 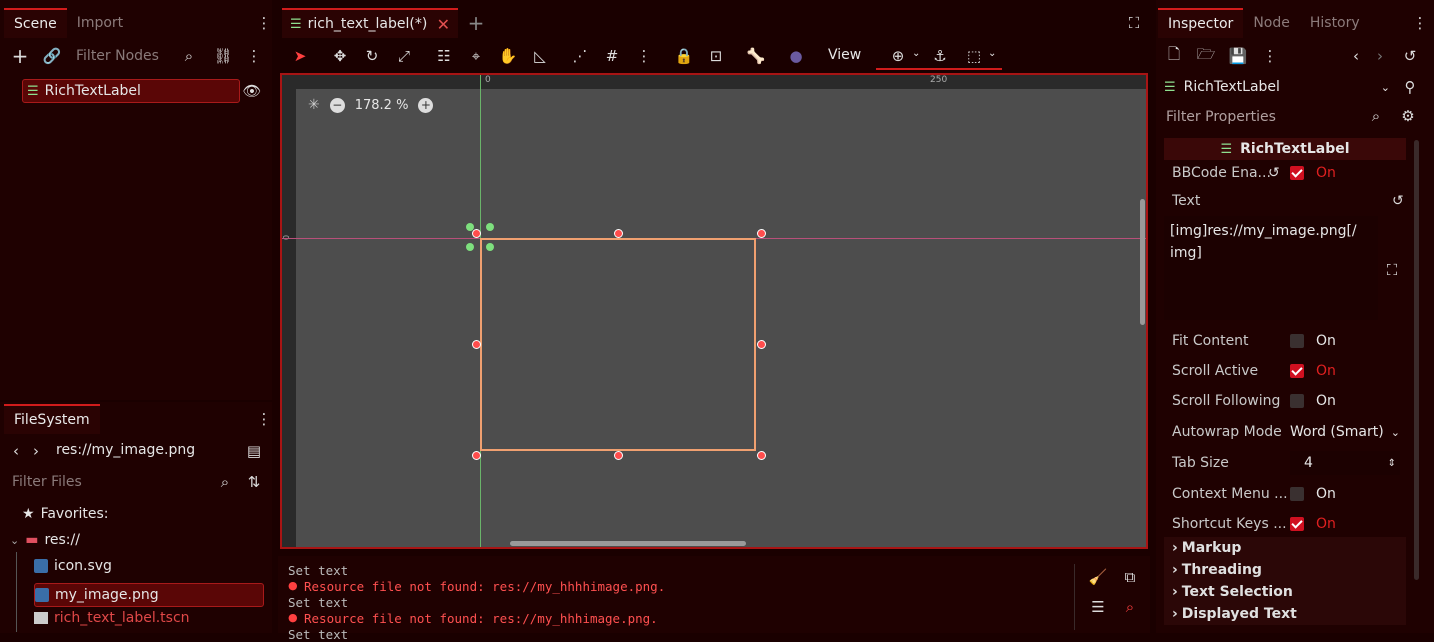 What do you see at coordinates (898, 56) in the screenshot?
I see `add-circle-icon: ⊕` at bounding box center [898, 56].